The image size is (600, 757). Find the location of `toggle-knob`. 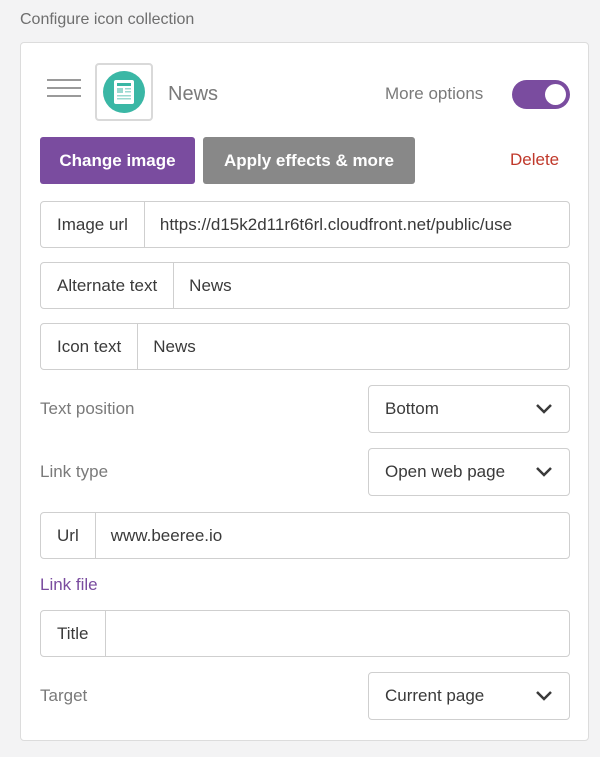

toggle-knob is located at coordinates (555, 94).